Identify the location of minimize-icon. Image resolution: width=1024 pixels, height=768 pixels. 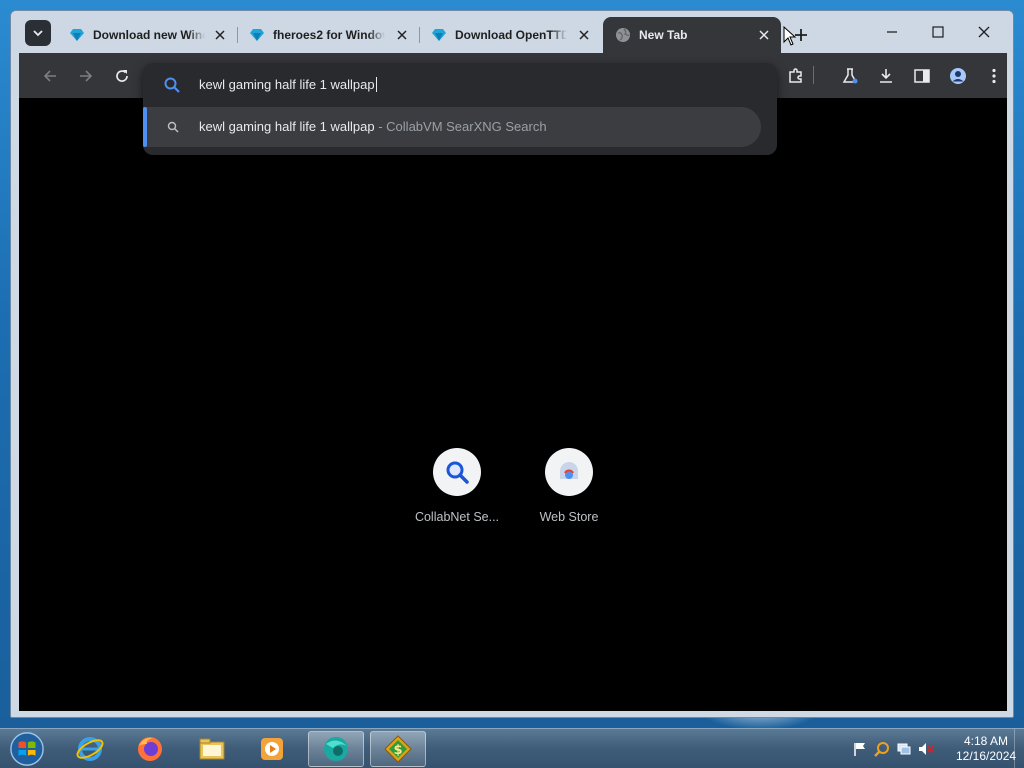
(892, 32).